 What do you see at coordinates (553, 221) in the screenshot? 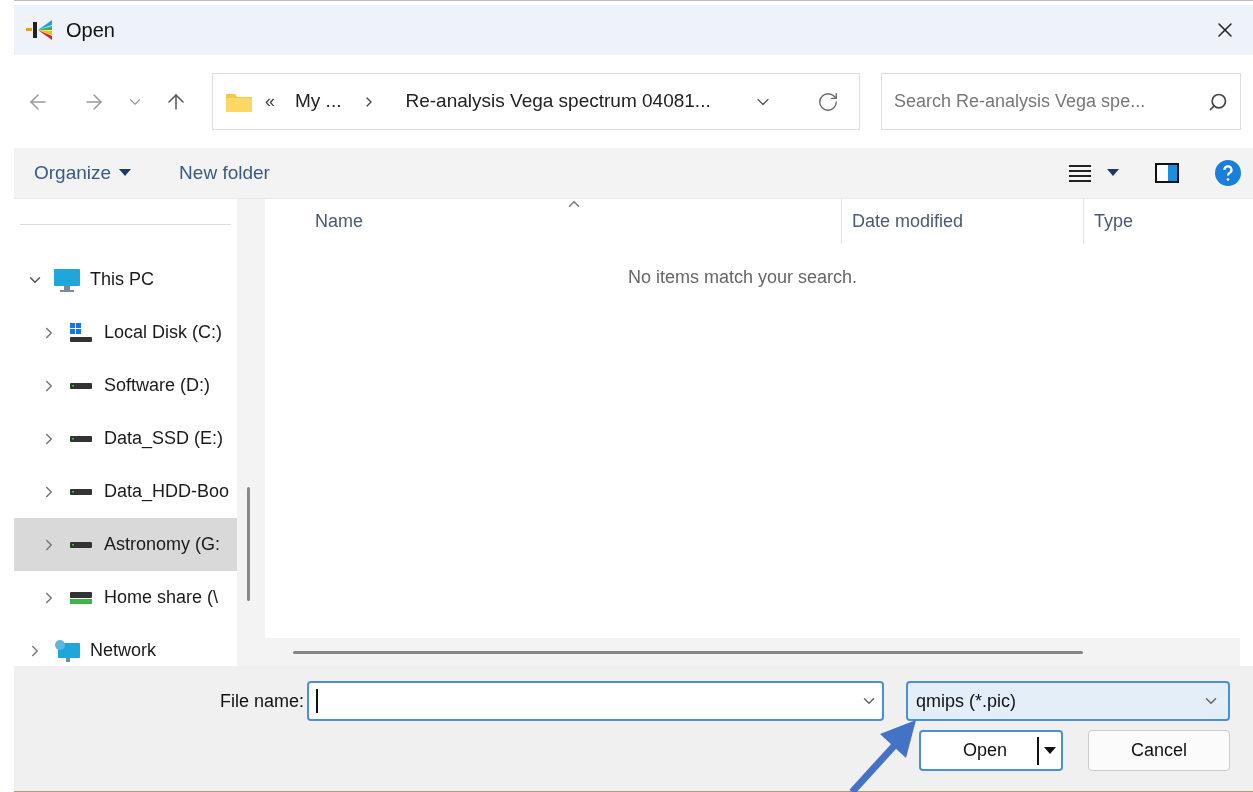
I see `column-header: Name` at bounding box center [553, 221].